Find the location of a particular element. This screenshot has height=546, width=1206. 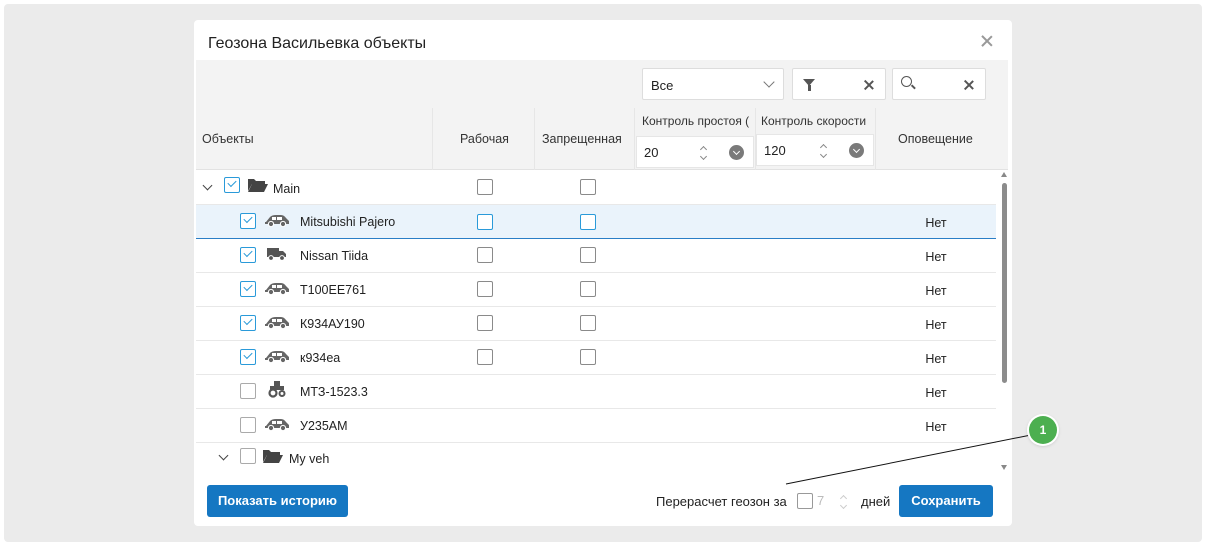

table-row: T100EE761 Нет is located at coordinates (596, 290).